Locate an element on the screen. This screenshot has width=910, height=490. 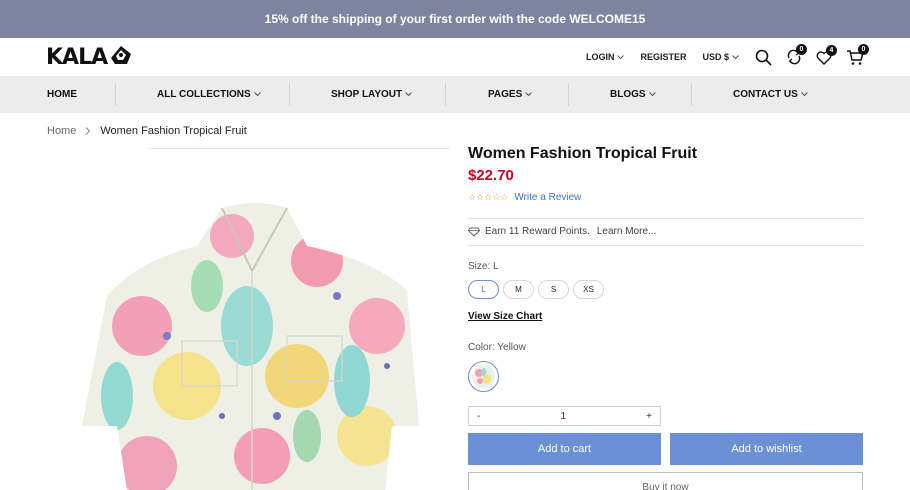
breadcrumb: Home Women Fashion Tropical Fruit is located at coordinates (147, 131).